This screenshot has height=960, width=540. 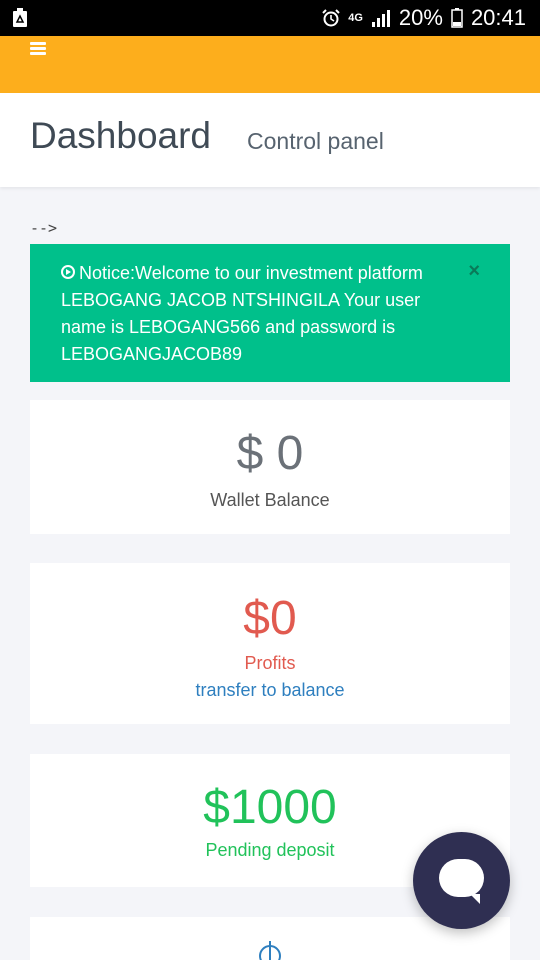 I want to click on profits-label: Profits, so click(x=270, y=663).